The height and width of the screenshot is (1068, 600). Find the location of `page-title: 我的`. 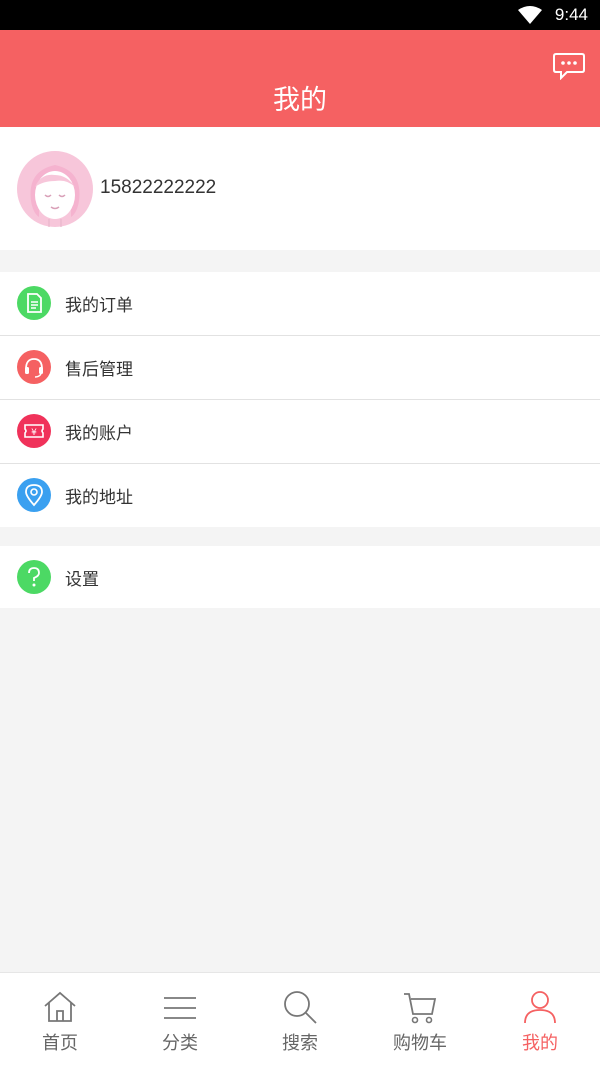

page-title: 我的 is located at coordinates (300, 100).